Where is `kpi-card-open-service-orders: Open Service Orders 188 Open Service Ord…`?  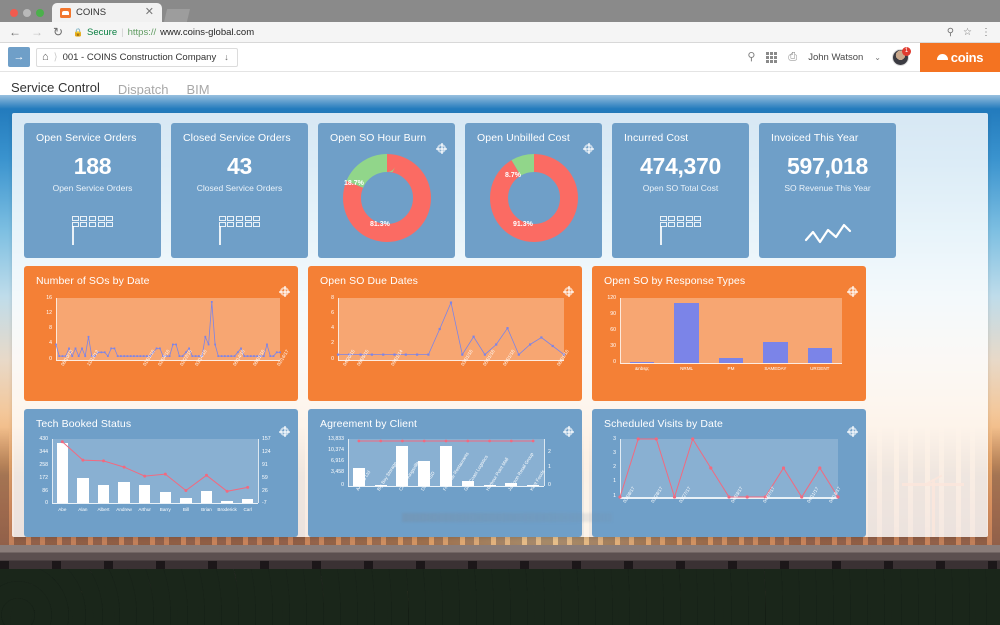 kpi-card-open-service-orders: Open Service Orders 188 Open Service Ord… is located at coordinates (92, 190).